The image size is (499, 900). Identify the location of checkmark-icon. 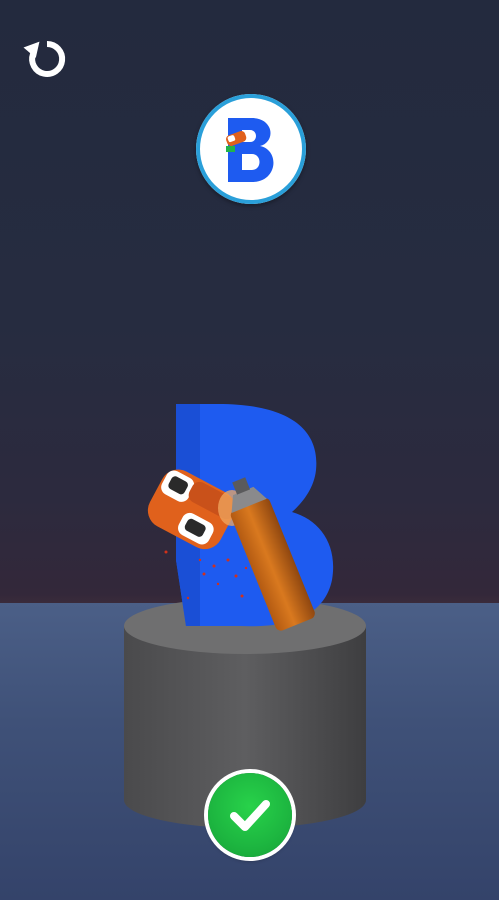
(250, 815).